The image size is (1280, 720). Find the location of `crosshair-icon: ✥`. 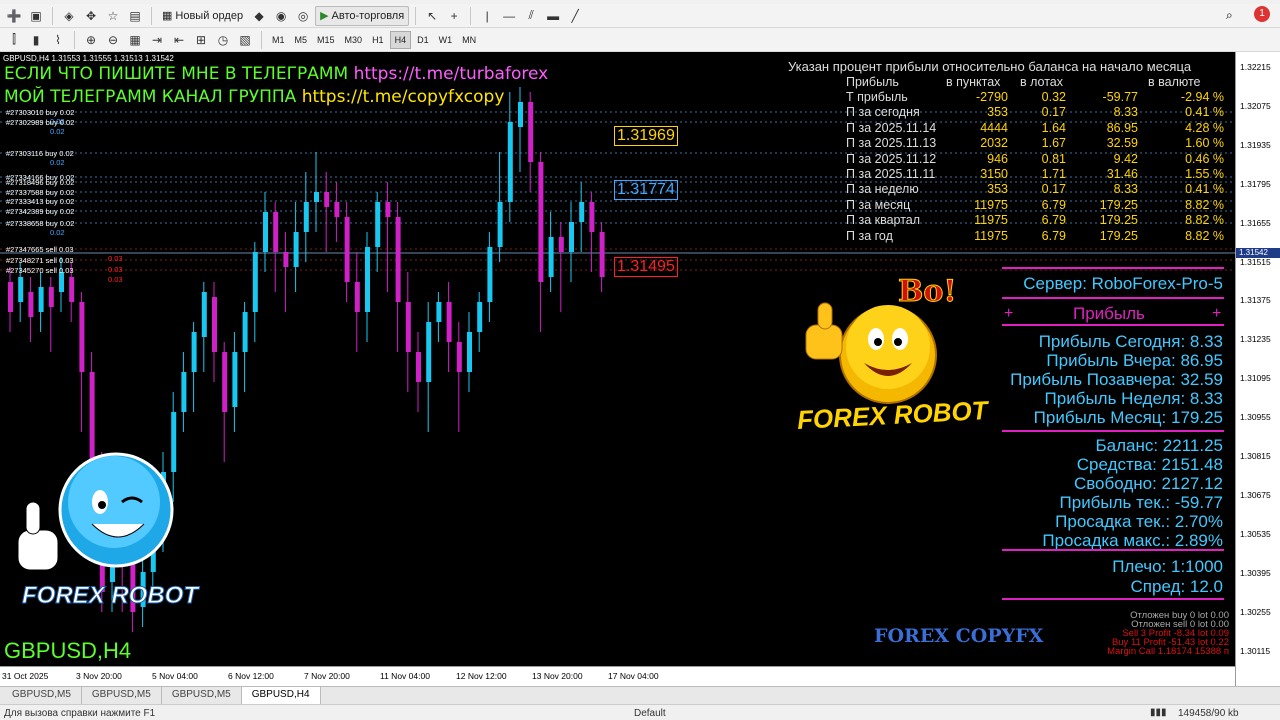

crosshair-icon: ✥ is located at coordinates (91, 16).